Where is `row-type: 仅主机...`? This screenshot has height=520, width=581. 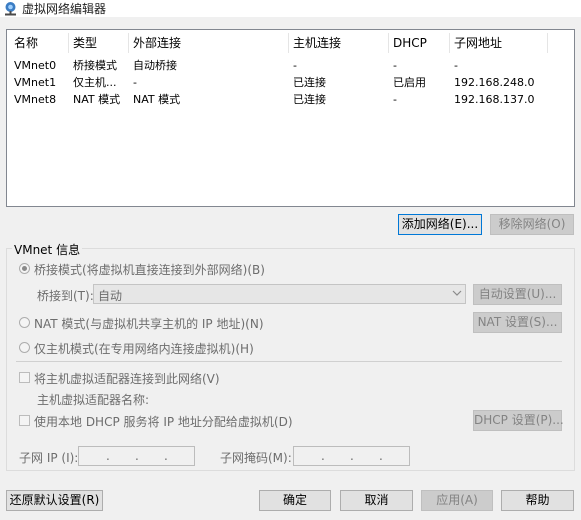 row-type: 仅主机... is located at coordinates (95, 82).